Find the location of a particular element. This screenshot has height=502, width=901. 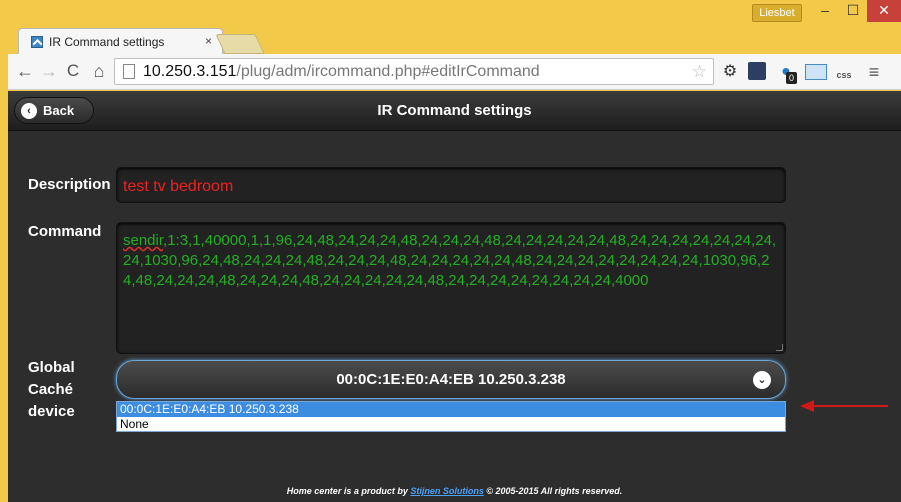

back-arrow-icon: ← is located at coordinates (25, 71).